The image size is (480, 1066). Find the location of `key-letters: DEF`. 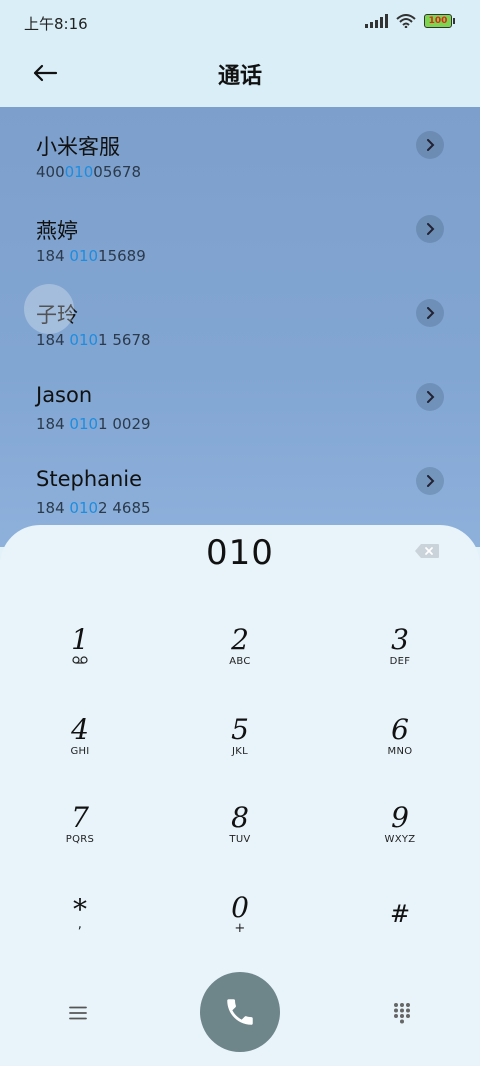

key-letters: DEF is located at coordinates (400, 661).